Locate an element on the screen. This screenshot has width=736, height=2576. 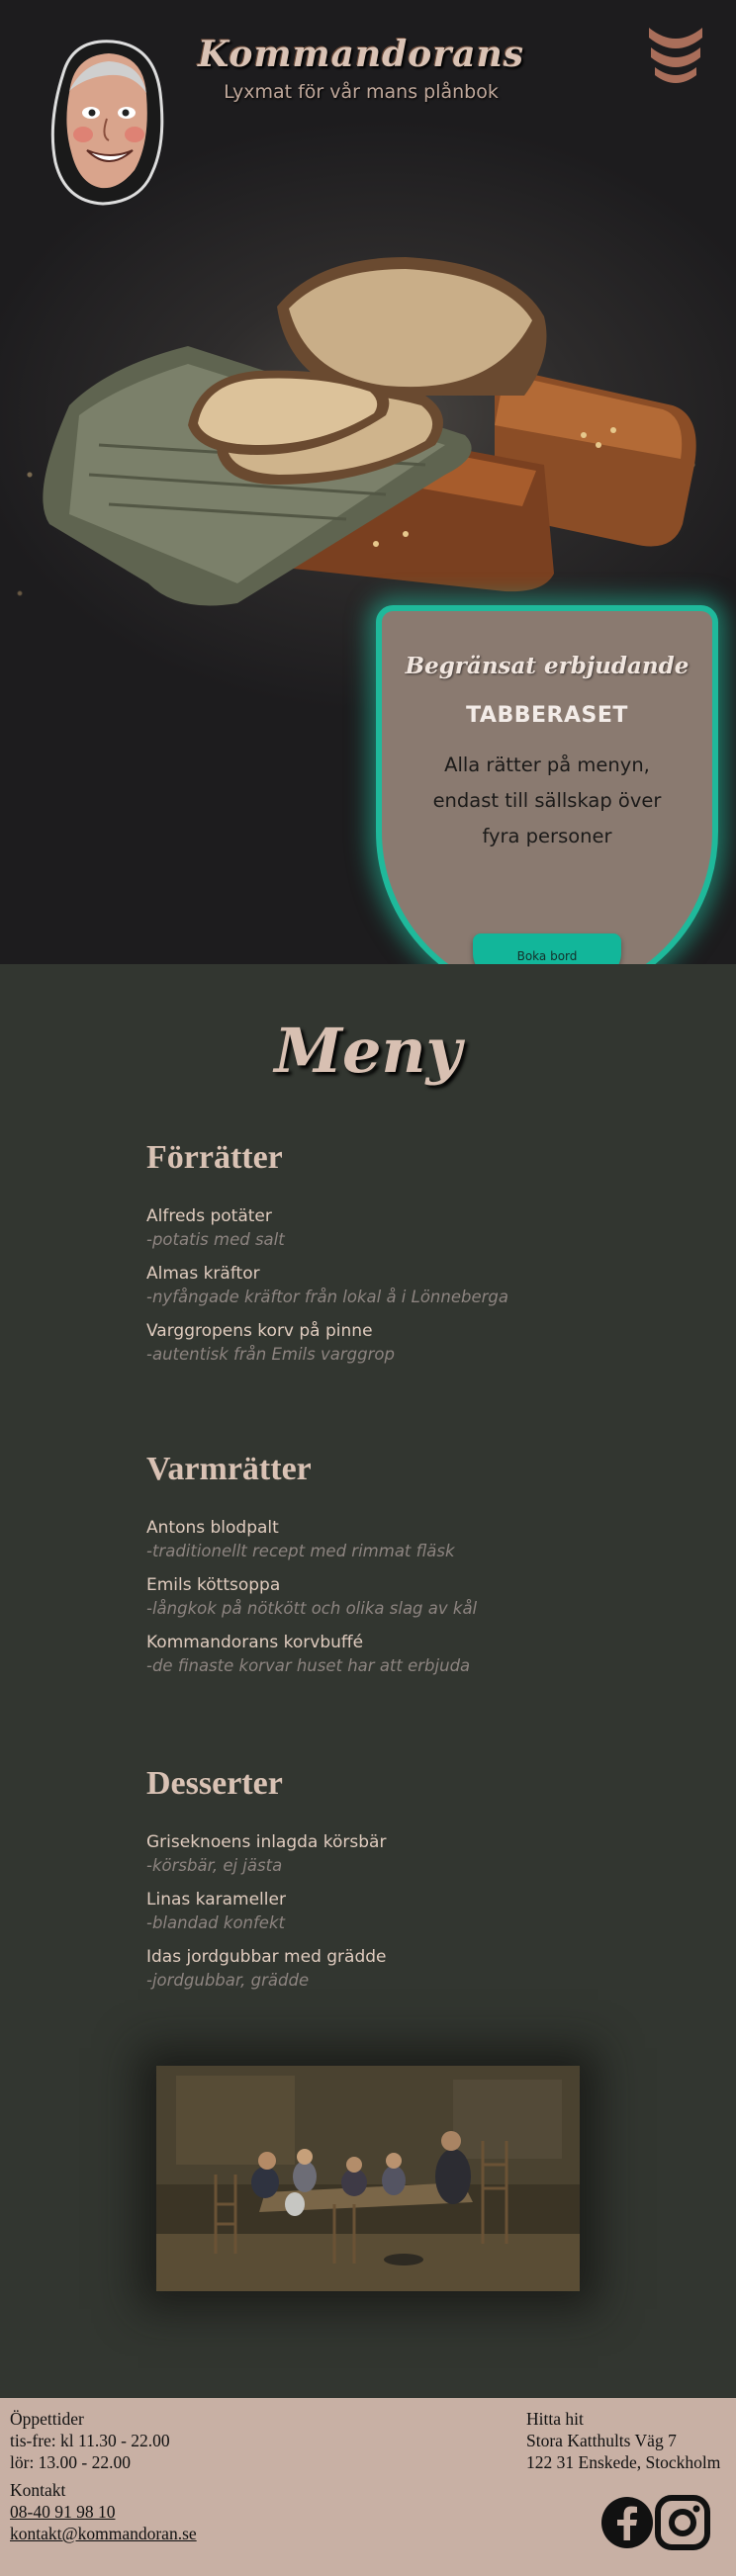
offer-eyebrow: Begränsat erbjudande is located at coordinates (547, 666).